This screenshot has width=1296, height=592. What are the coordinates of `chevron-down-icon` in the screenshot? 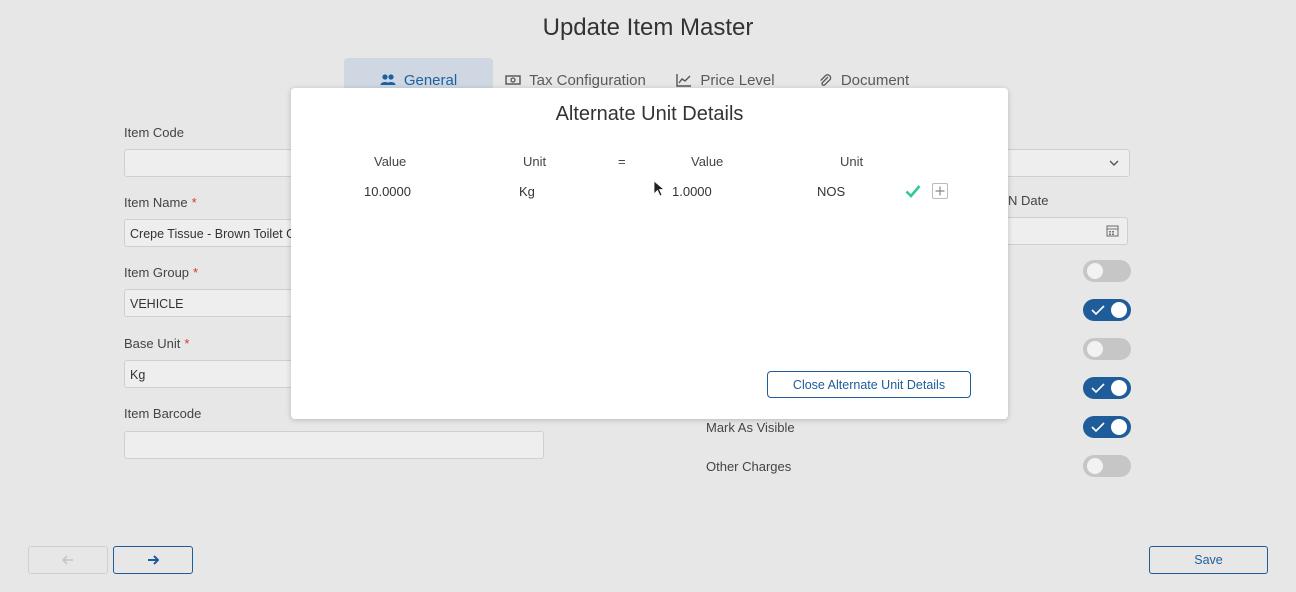 It's located at (1114, 163).